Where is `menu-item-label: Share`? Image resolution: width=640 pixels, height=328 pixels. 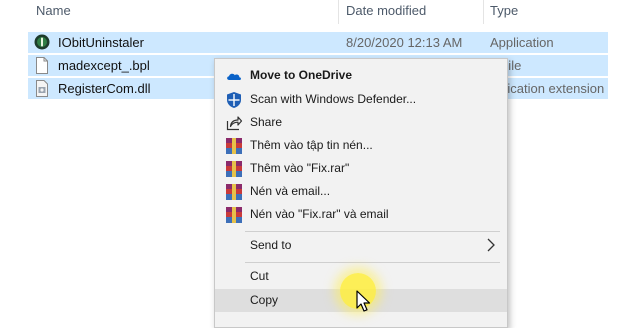 menu-item-label: Share is located at coordinates (266, 122).